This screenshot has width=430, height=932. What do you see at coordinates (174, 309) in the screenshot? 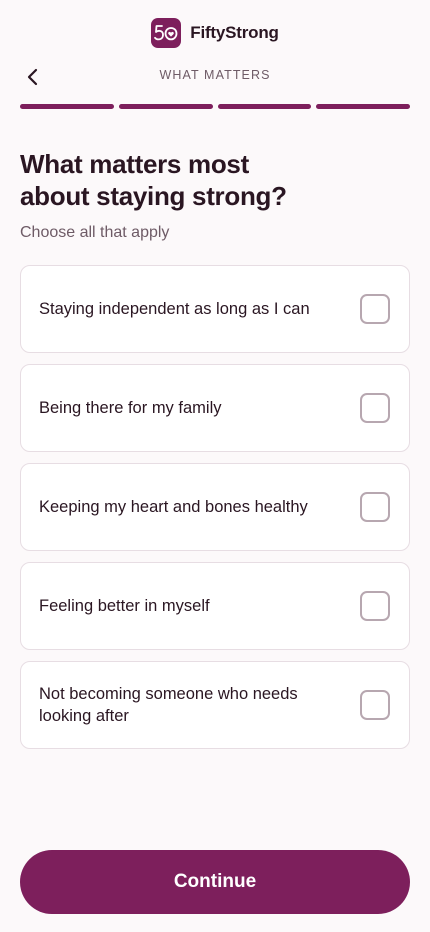
I see `option-label: Staying independent as long as I can` at bounding box center [174, 309].